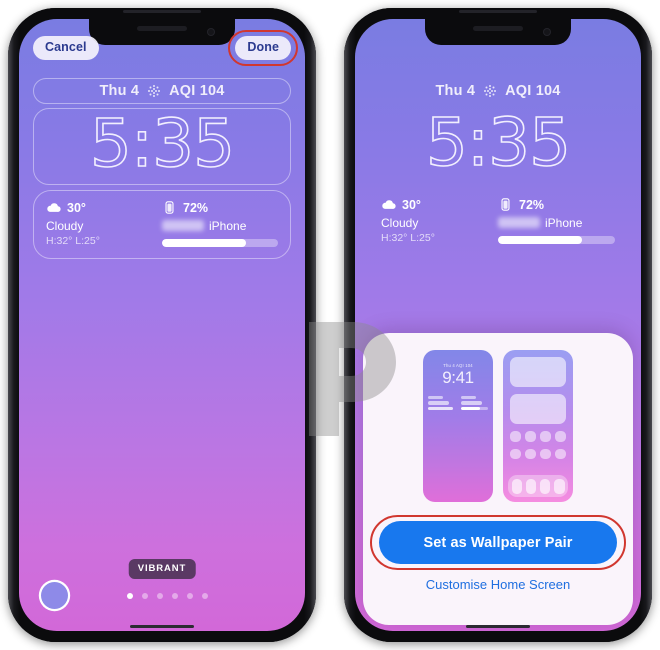  I want to click on wallpaper-pair-previews: Thu 4 AQI 104 9:41, so click(498, 426).